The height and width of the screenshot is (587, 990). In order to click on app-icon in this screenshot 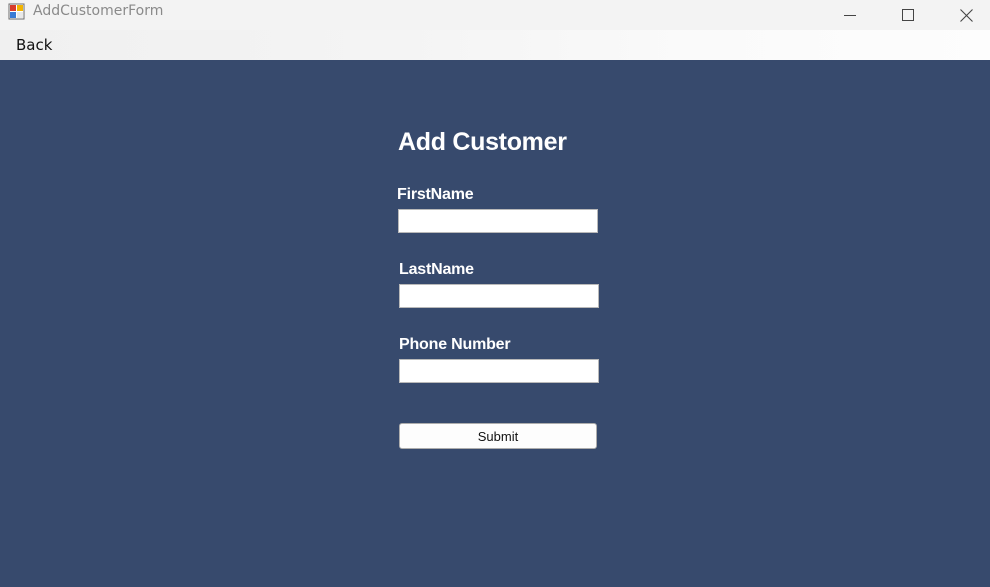, I will do `click(16, 11)`.